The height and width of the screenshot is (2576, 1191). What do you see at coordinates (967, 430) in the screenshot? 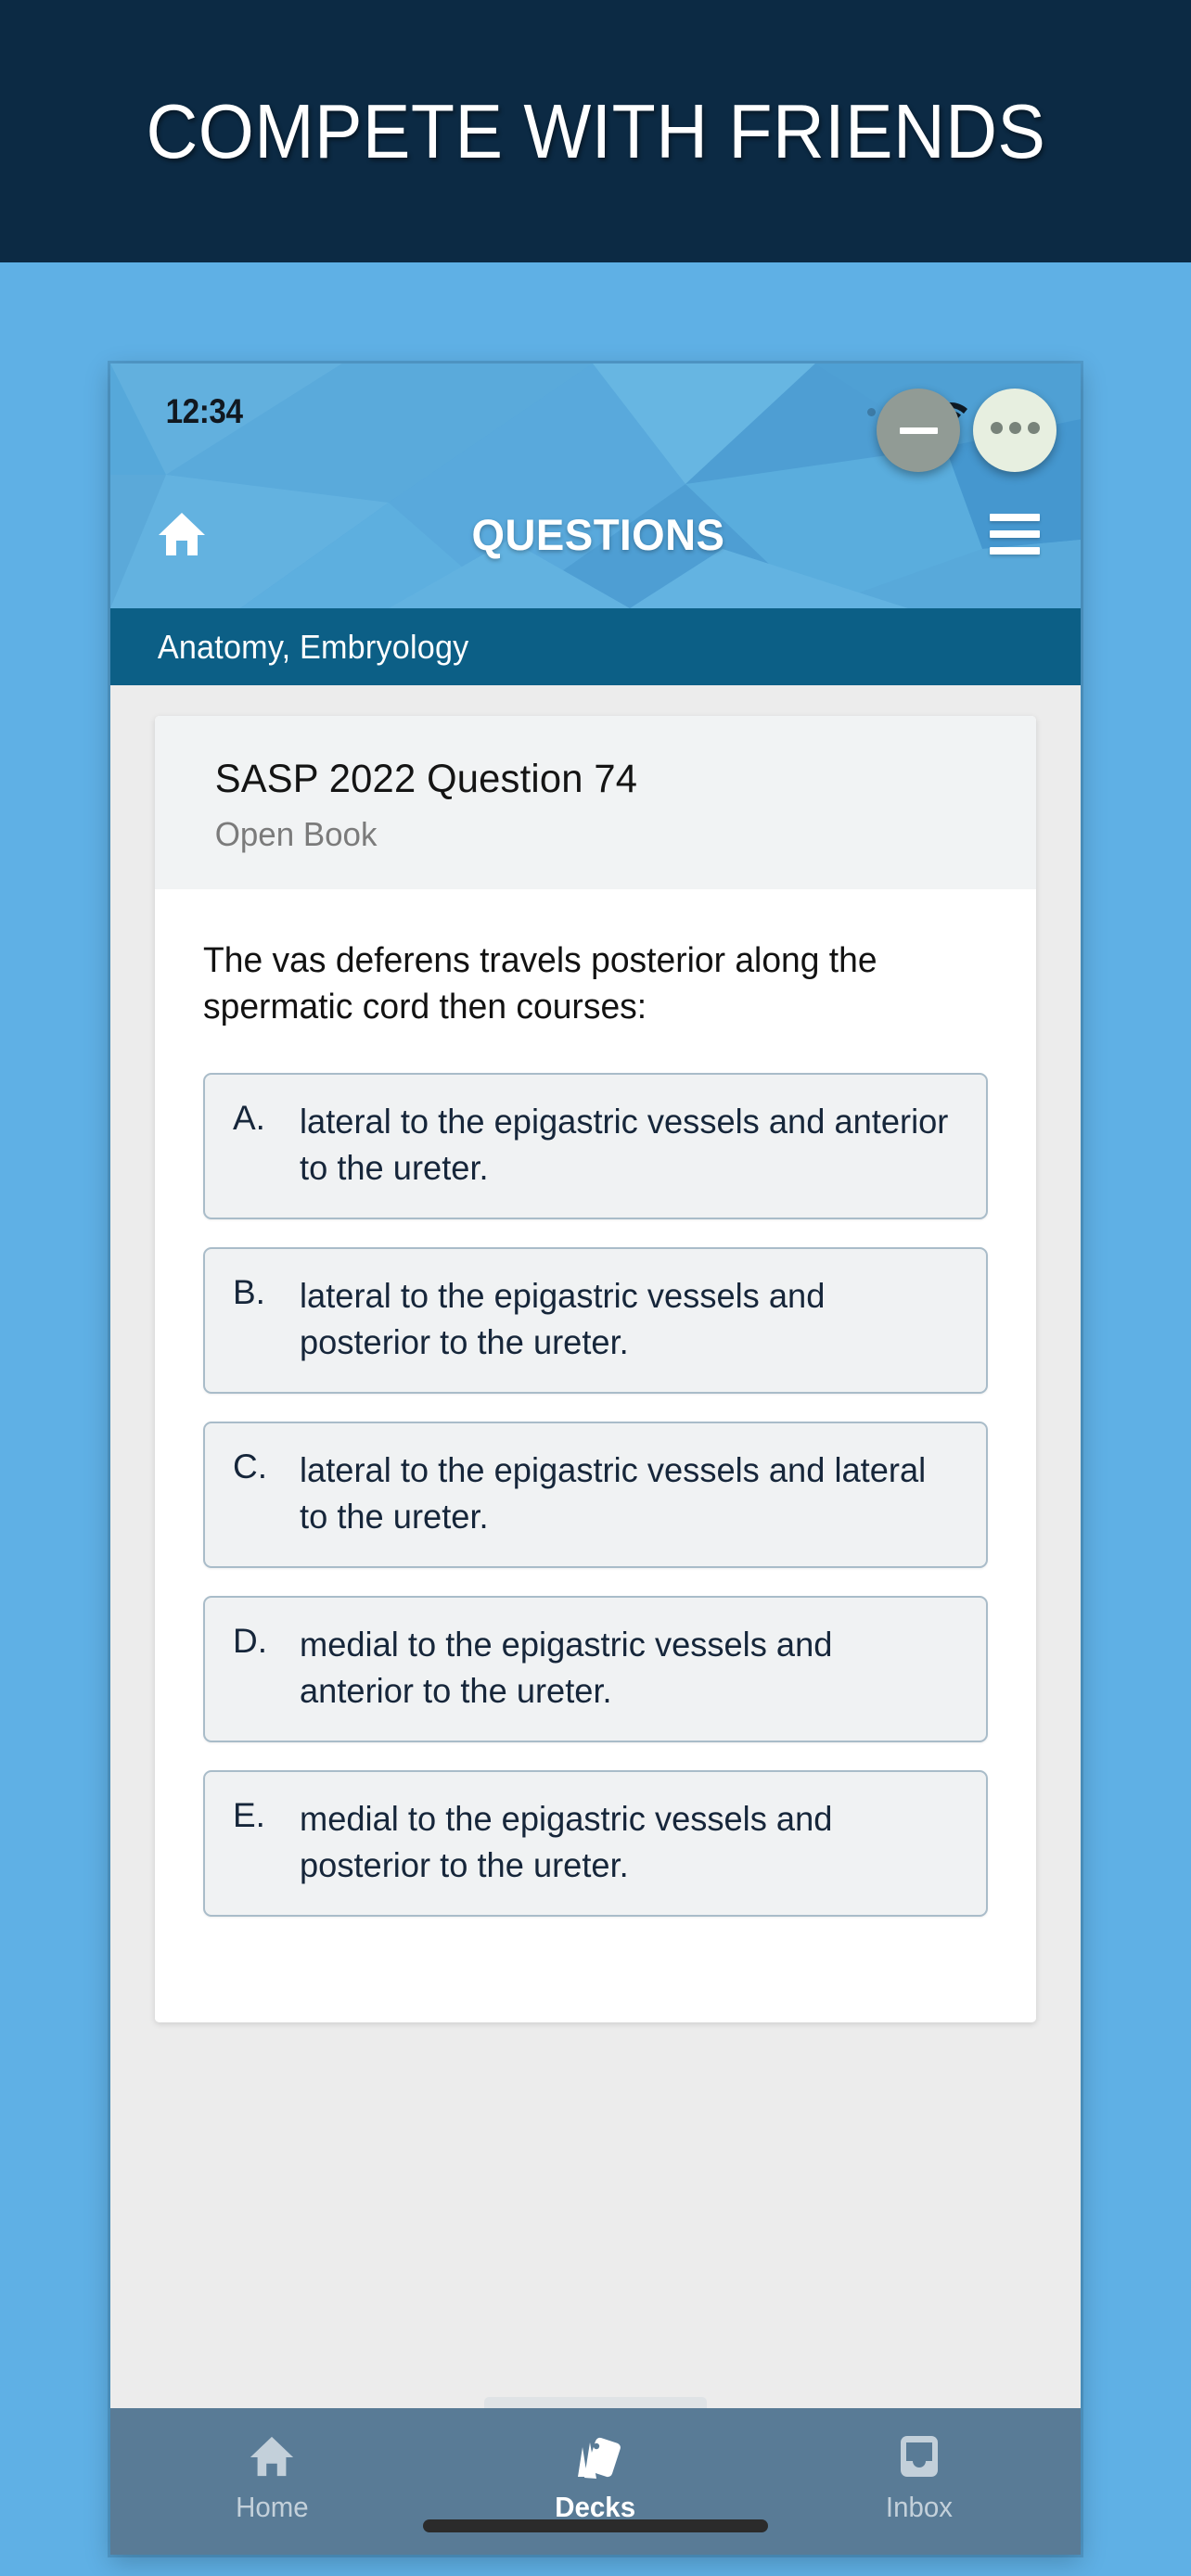
I see `floating-action-buttons` at bounding box center [967, 430].